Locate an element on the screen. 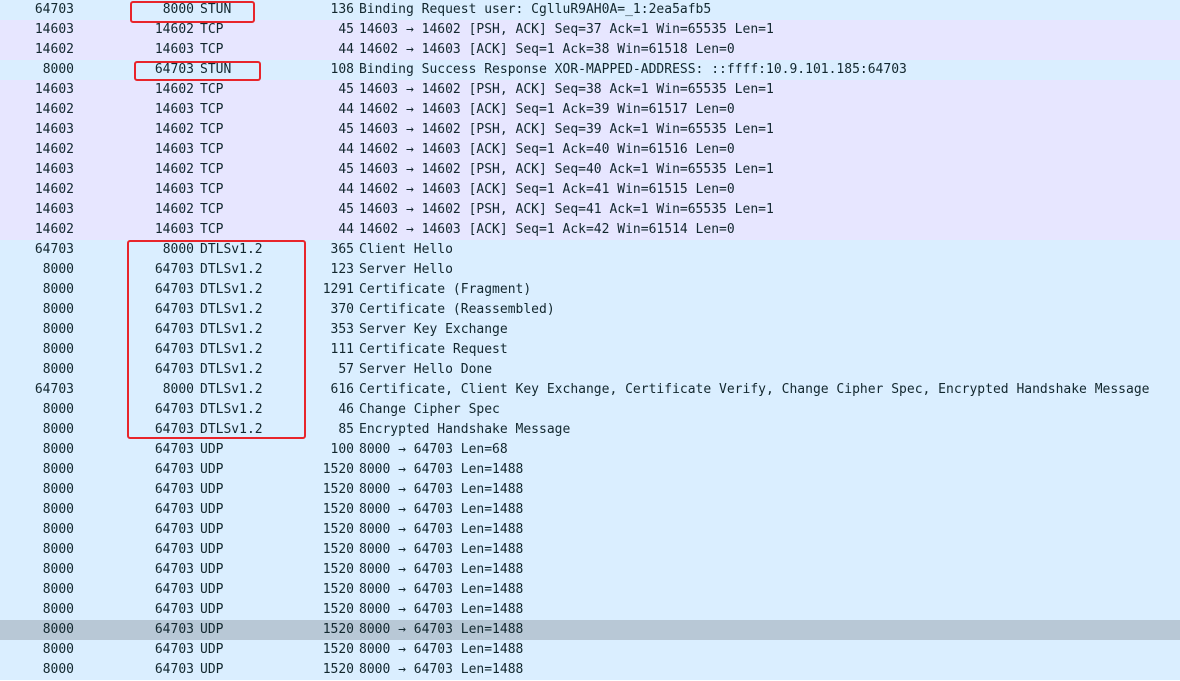 The width and height of the screenshot is (1180, 681). packet-row: 8000 64703 DTLSv1.2 123 Server Hello is located at coordinates (590, 270).